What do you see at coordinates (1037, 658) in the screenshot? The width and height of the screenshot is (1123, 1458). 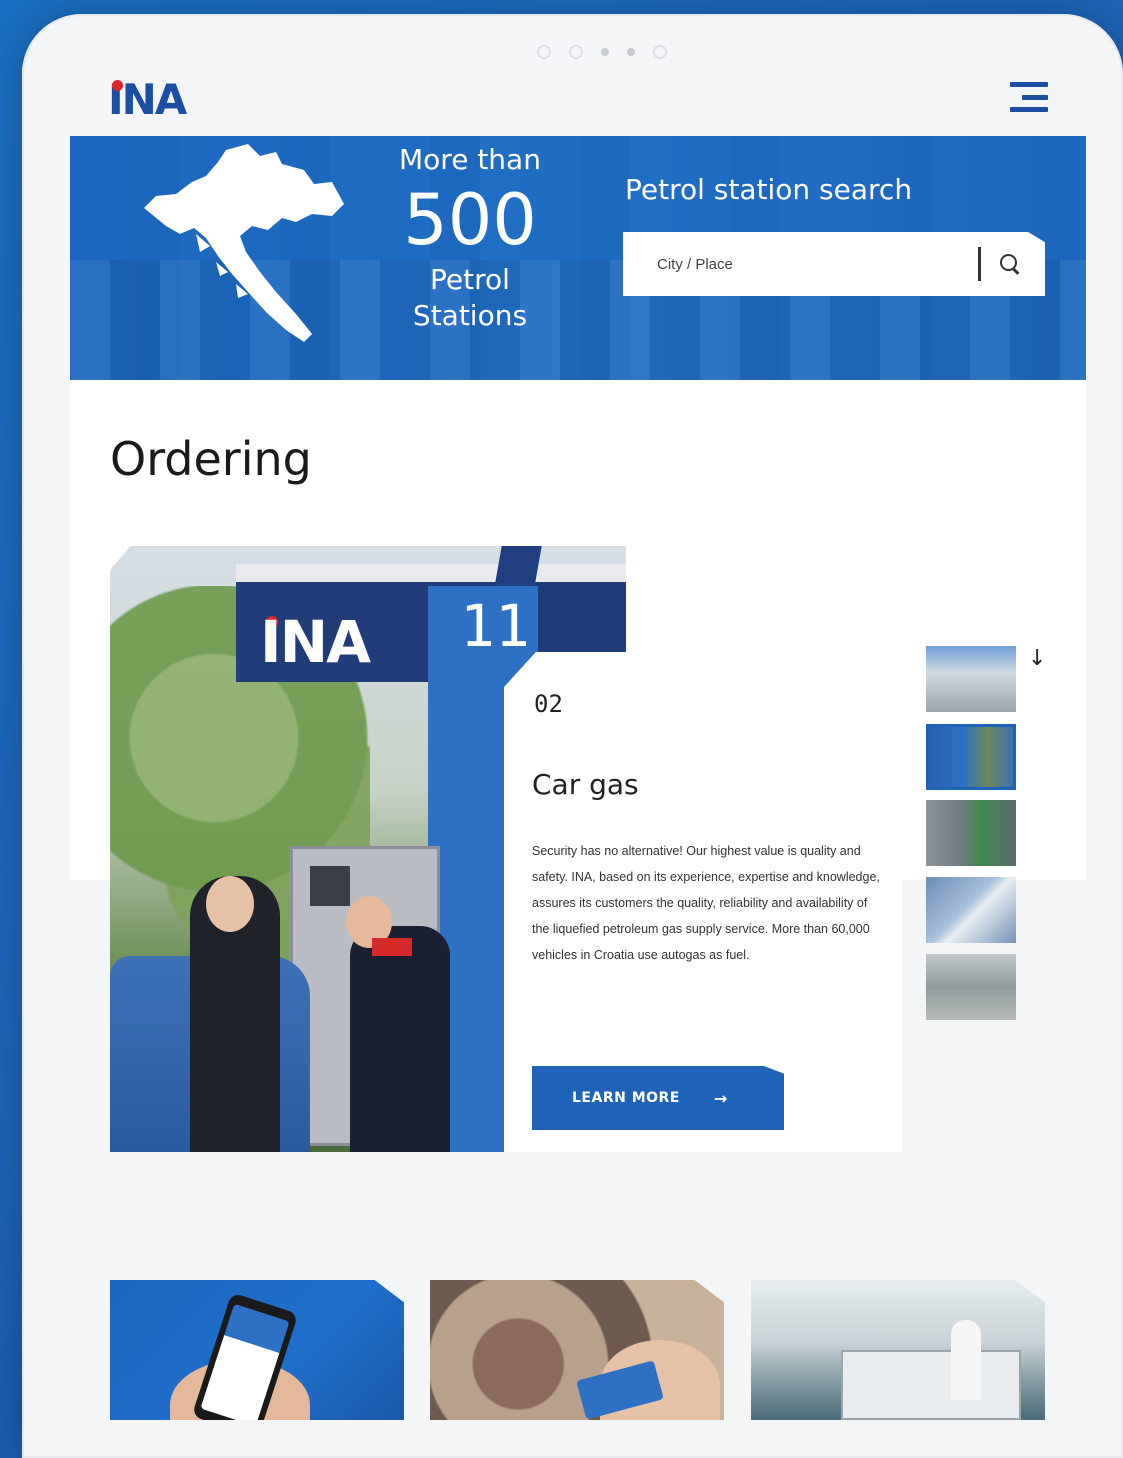 I see `arrow-down-icon: ↓` at bounding box center [1037, 658].